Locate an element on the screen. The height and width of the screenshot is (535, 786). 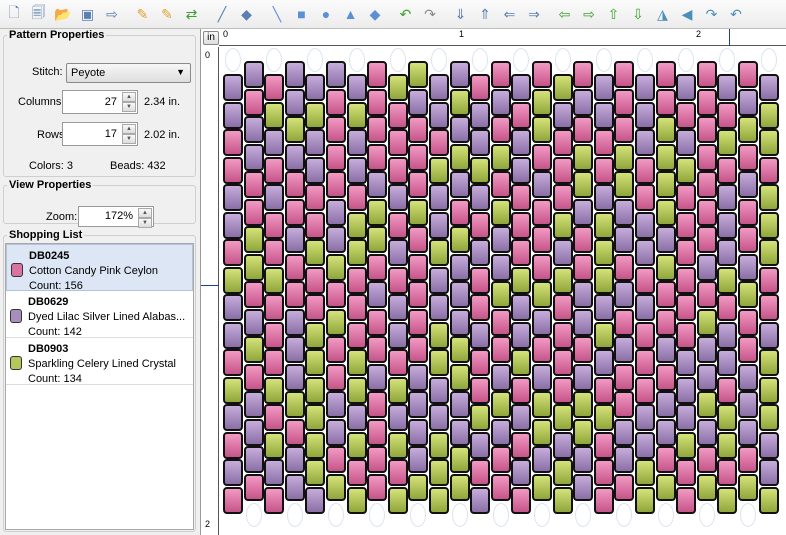
shift-right-icon: ⇨ is located at coordinates (589, 14).